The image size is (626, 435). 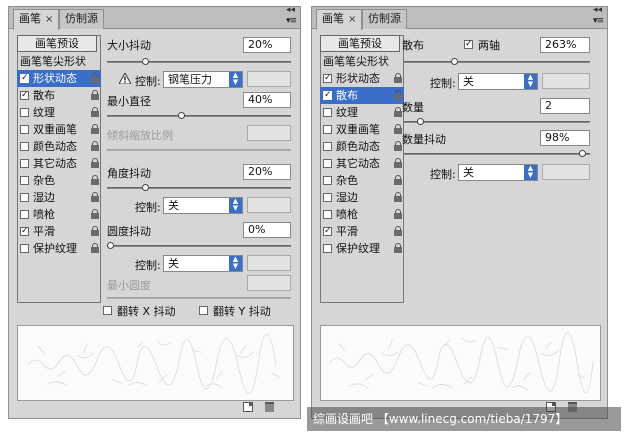 I want to click on control-select-pen-pressure: 钢笔压力 ▲ ▼, so click(x=203, y=79).